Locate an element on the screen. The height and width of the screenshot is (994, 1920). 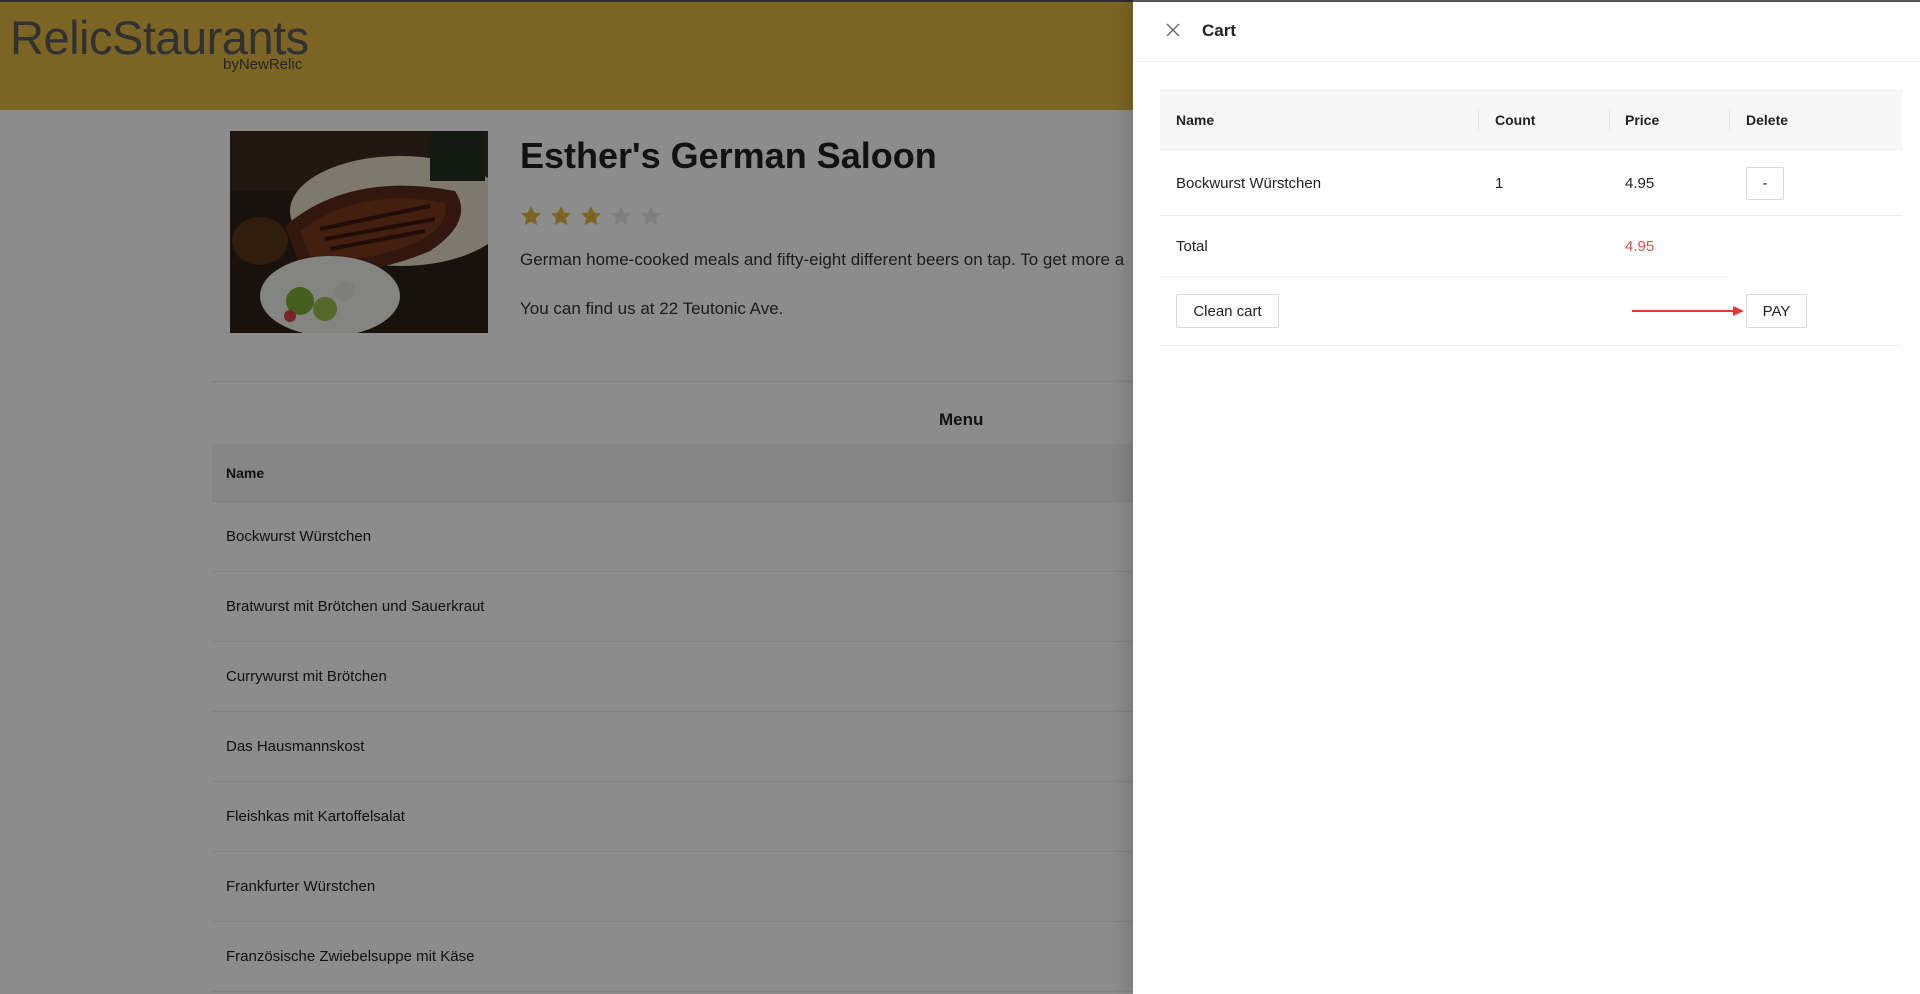
close-icon is located at coordinates (1173, 30).